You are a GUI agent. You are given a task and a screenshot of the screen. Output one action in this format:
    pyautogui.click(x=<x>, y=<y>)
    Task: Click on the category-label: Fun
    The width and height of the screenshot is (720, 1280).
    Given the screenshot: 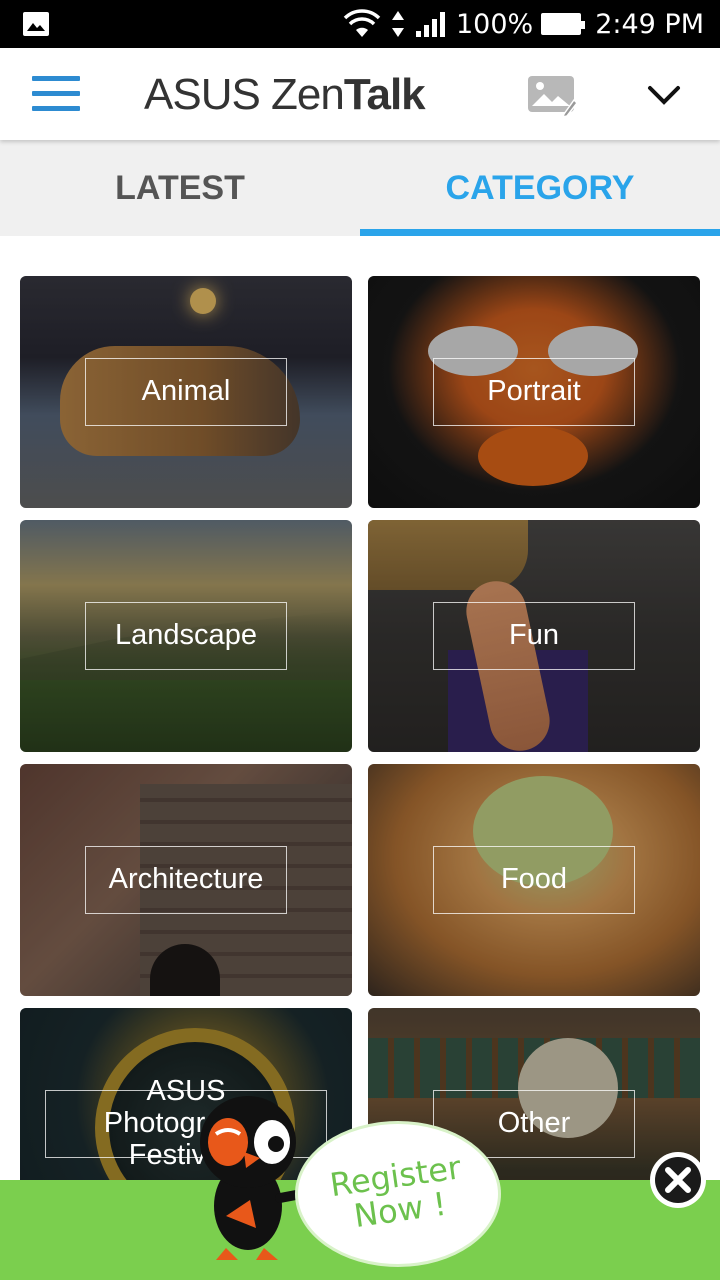 What is the action you would take?
    pyautogui.click(x=534, y=635)
    